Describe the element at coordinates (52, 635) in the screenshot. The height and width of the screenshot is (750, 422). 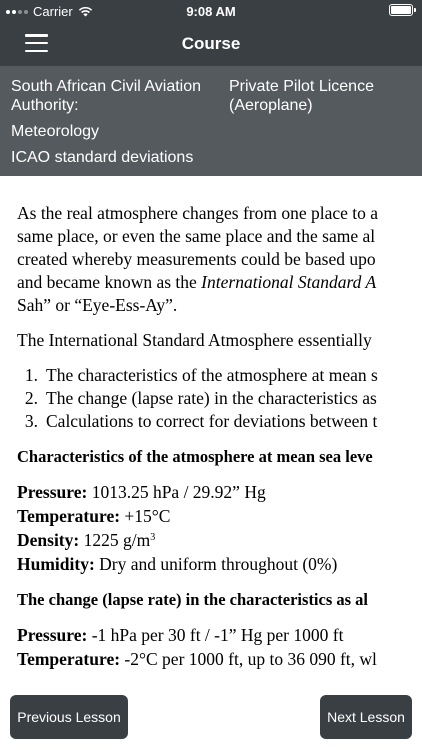
I see `lapse-pressure-label: Pressure:` at that location.